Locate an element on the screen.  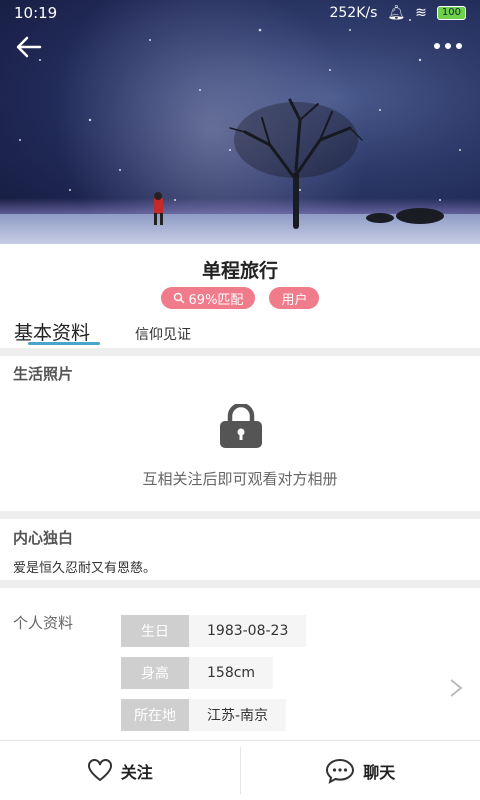
bottom-action-bar: 关注 聊天 is located at coordinates (240, 770).